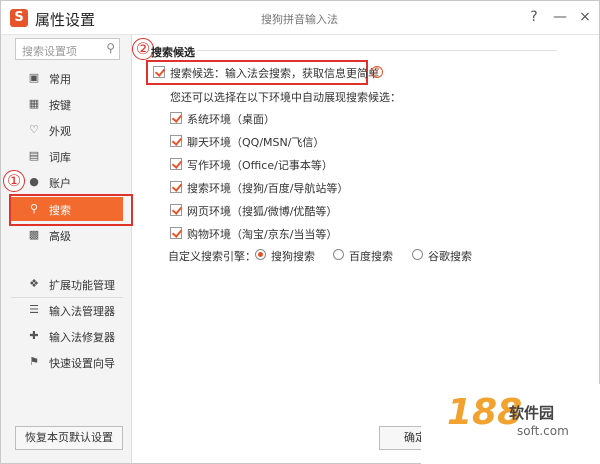  I want to click on annotation-number-1: ①, so click(14, 181).